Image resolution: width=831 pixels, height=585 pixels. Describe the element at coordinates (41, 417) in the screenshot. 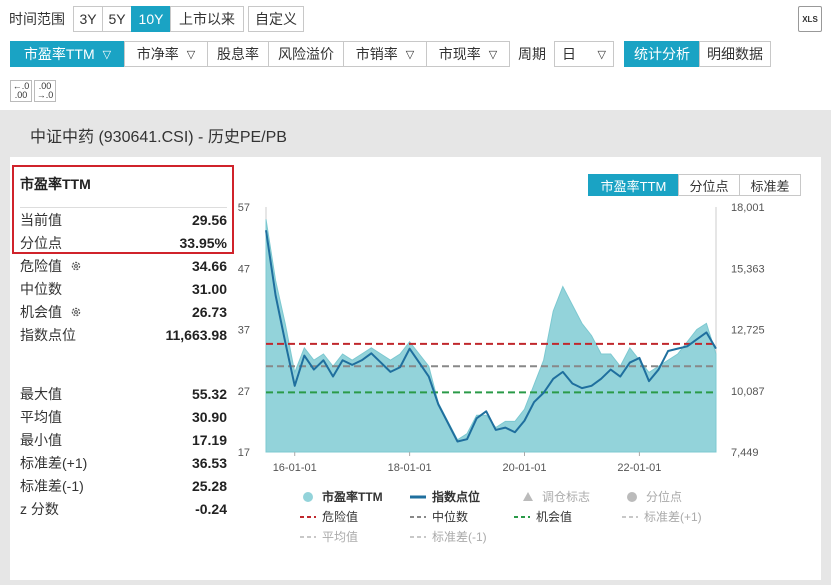

I see `stat-avg-label: 平均值` at that location.